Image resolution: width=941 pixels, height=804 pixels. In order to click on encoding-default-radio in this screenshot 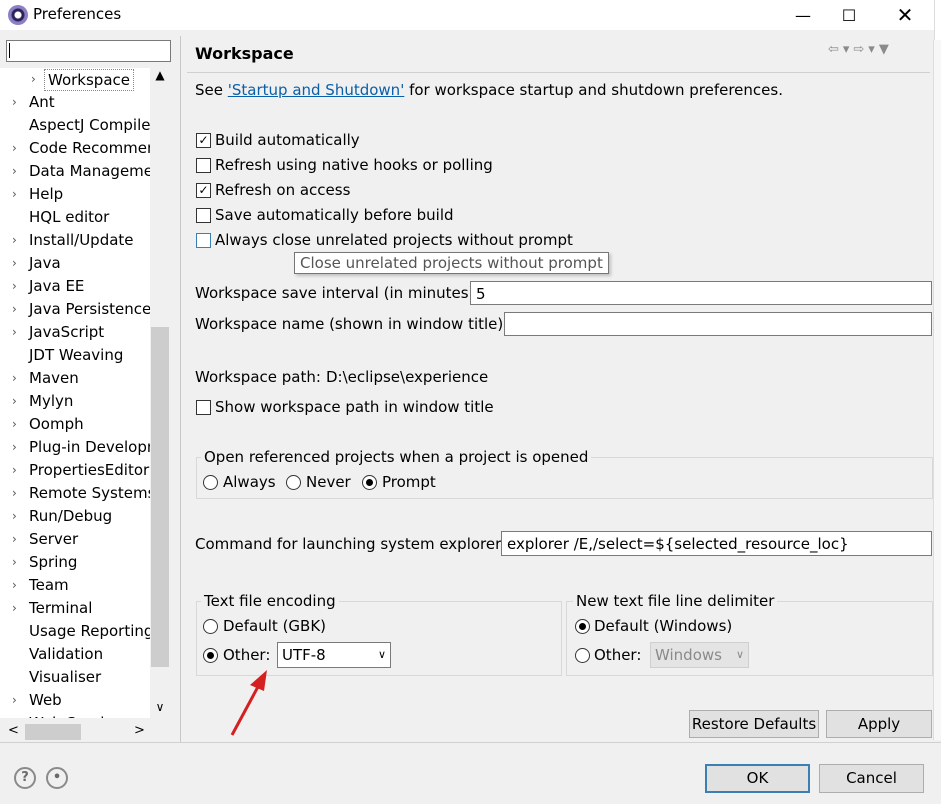, I will do `click(210, 626)`.